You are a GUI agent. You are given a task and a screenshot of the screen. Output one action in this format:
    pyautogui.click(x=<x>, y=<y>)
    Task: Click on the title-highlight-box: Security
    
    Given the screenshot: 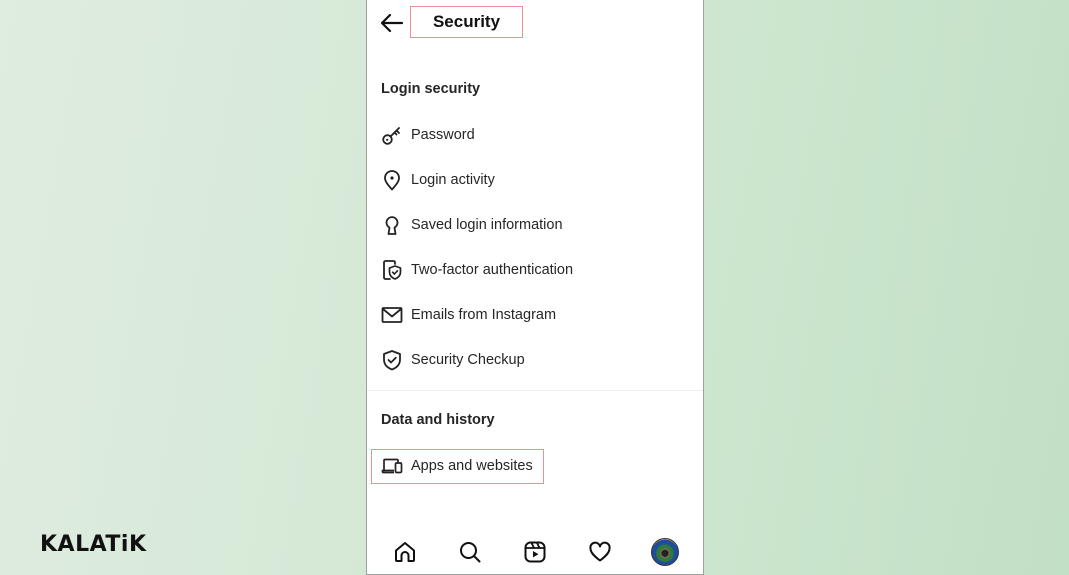 What is the action you would take?
    pyautogui.click(x=466, y=22)
    